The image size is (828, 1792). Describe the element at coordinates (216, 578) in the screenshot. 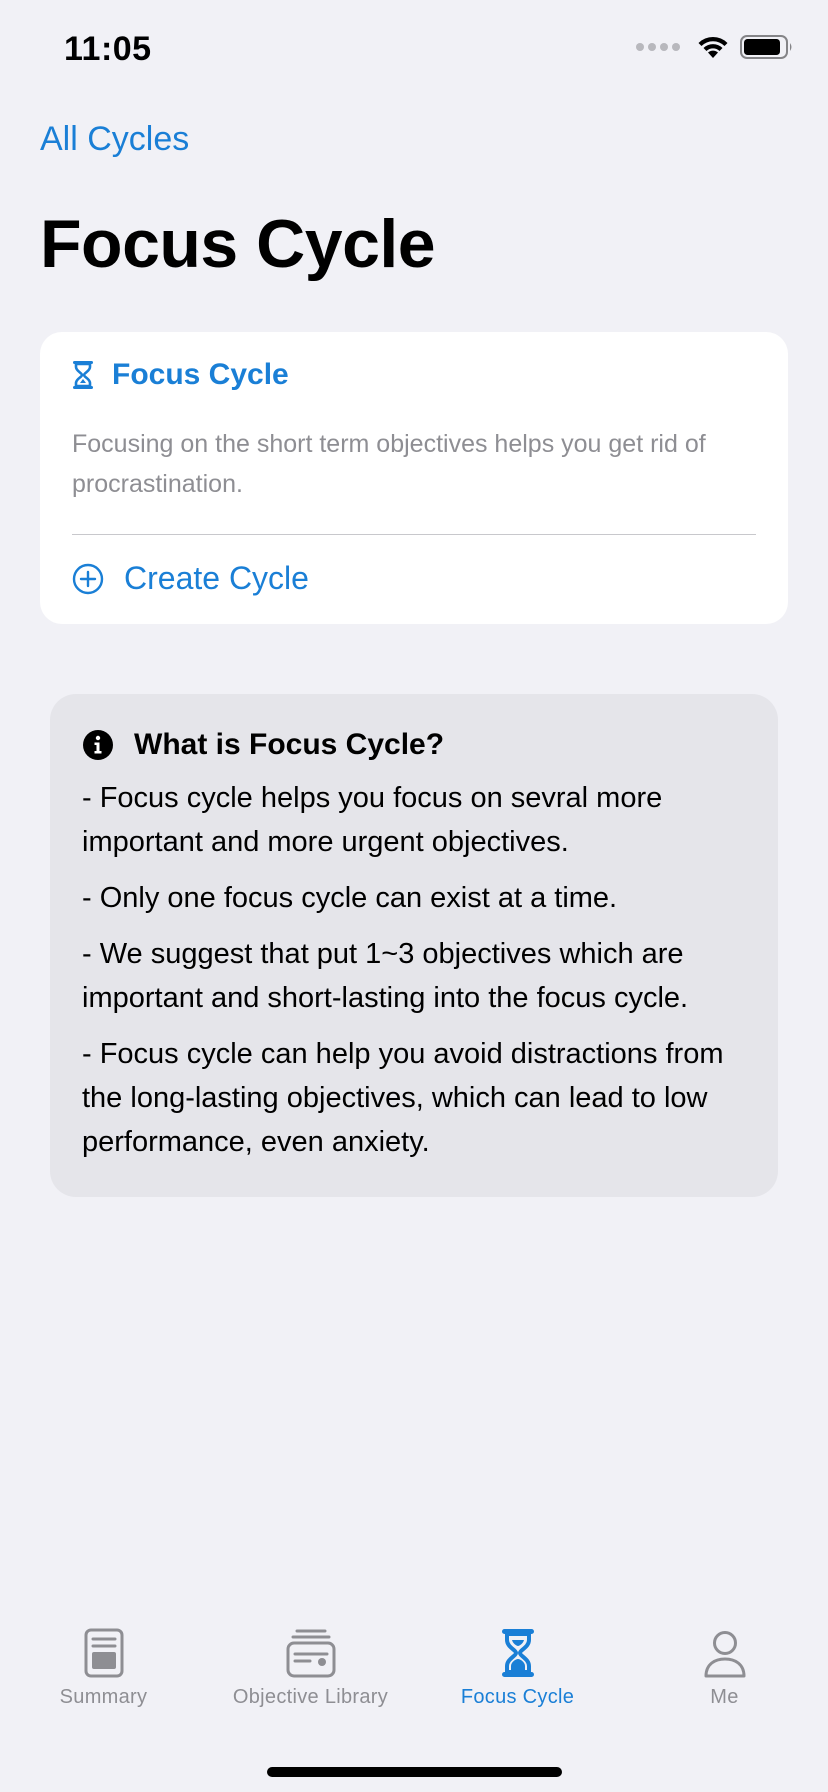

I see `create-cycle-label: Create Cycle` at that location.